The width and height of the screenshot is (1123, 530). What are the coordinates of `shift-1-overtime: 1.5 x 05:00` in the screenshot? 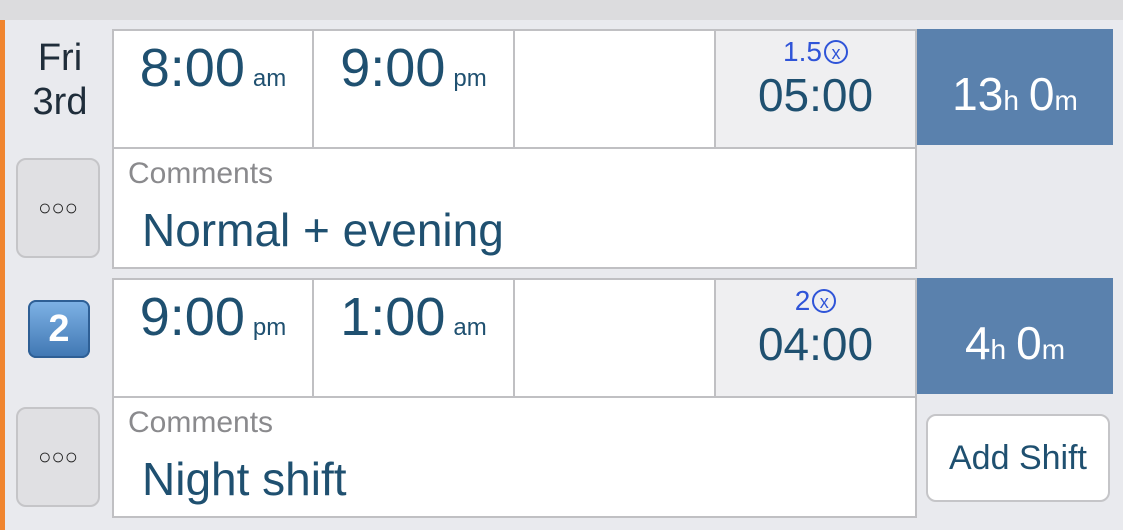 It's located at (815, 89).